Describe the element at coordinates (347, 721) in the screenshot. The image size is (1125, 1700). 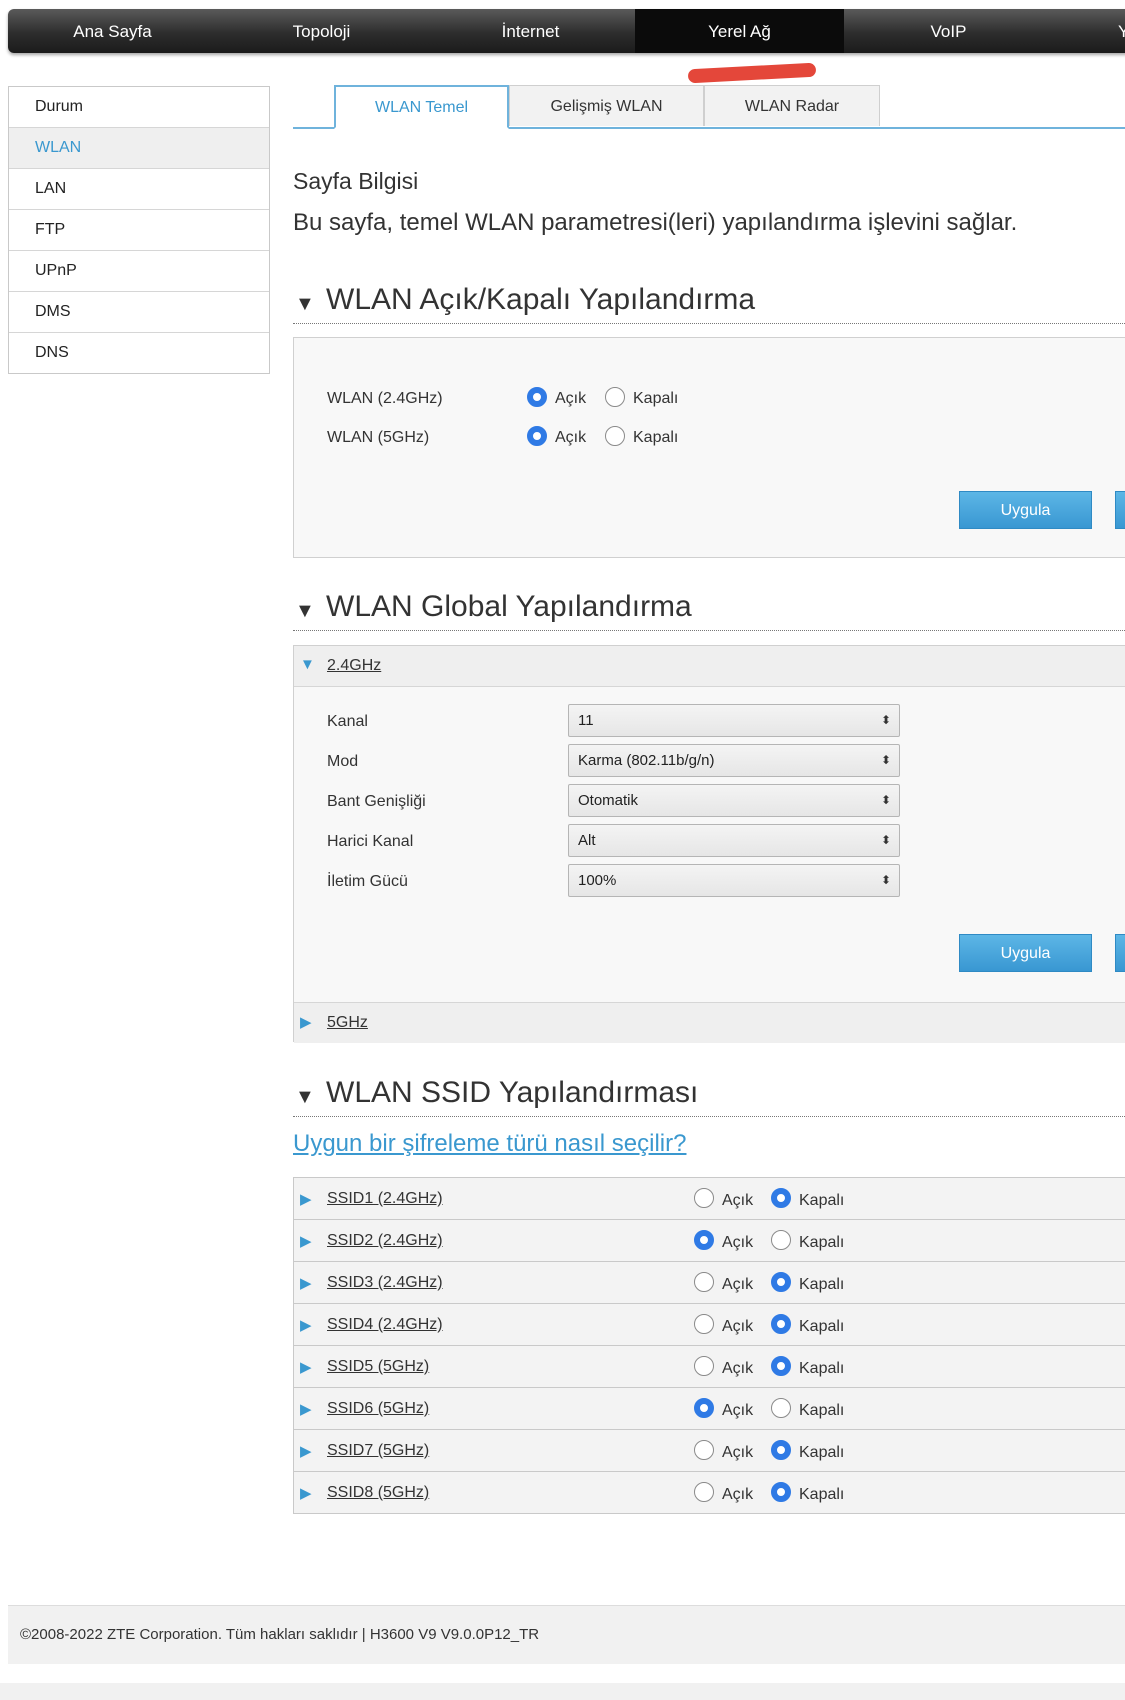
I see `field-label-kanal: Kanal` at that location.